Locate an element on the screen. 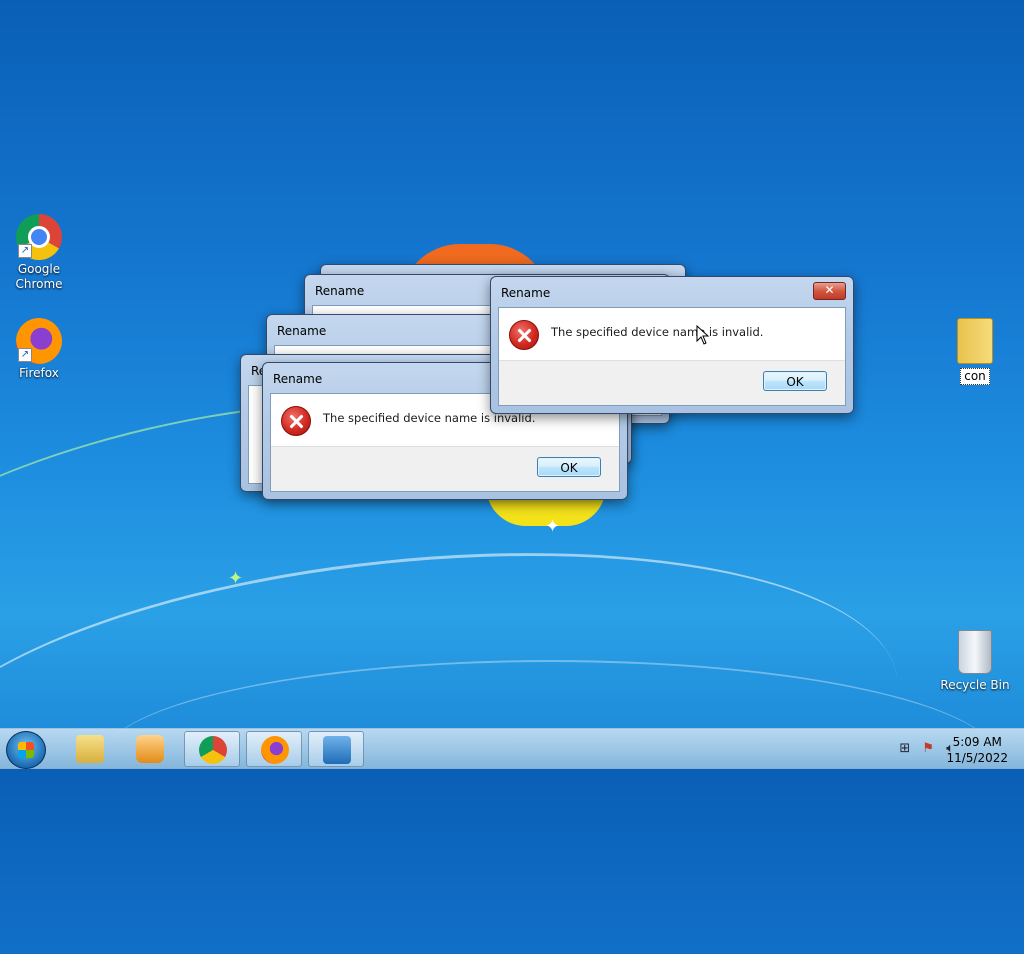 This screenshot has width=1024, height=954. desktop-icon-recycle-bin: Recycle Bin is located at coordinates (975, 661).